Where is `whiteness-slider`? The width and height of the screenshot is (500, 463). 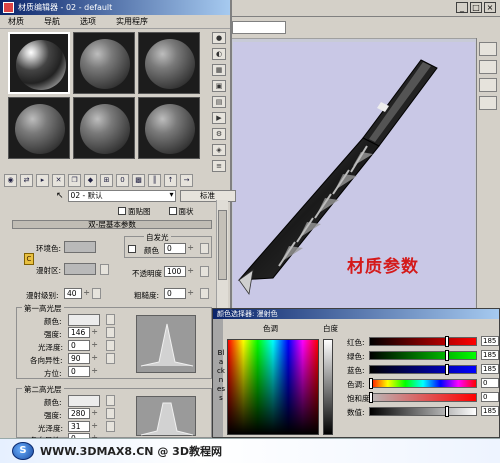
whiteness-slider is located at coordinates (328, 387).